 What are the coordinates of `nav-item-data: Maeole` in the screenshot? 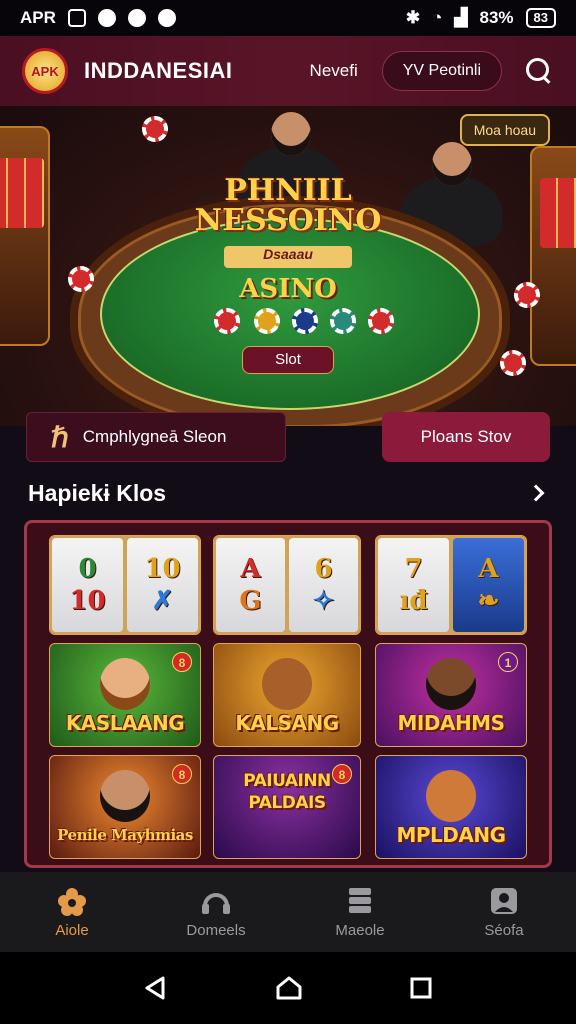 It's located at (360, 912).